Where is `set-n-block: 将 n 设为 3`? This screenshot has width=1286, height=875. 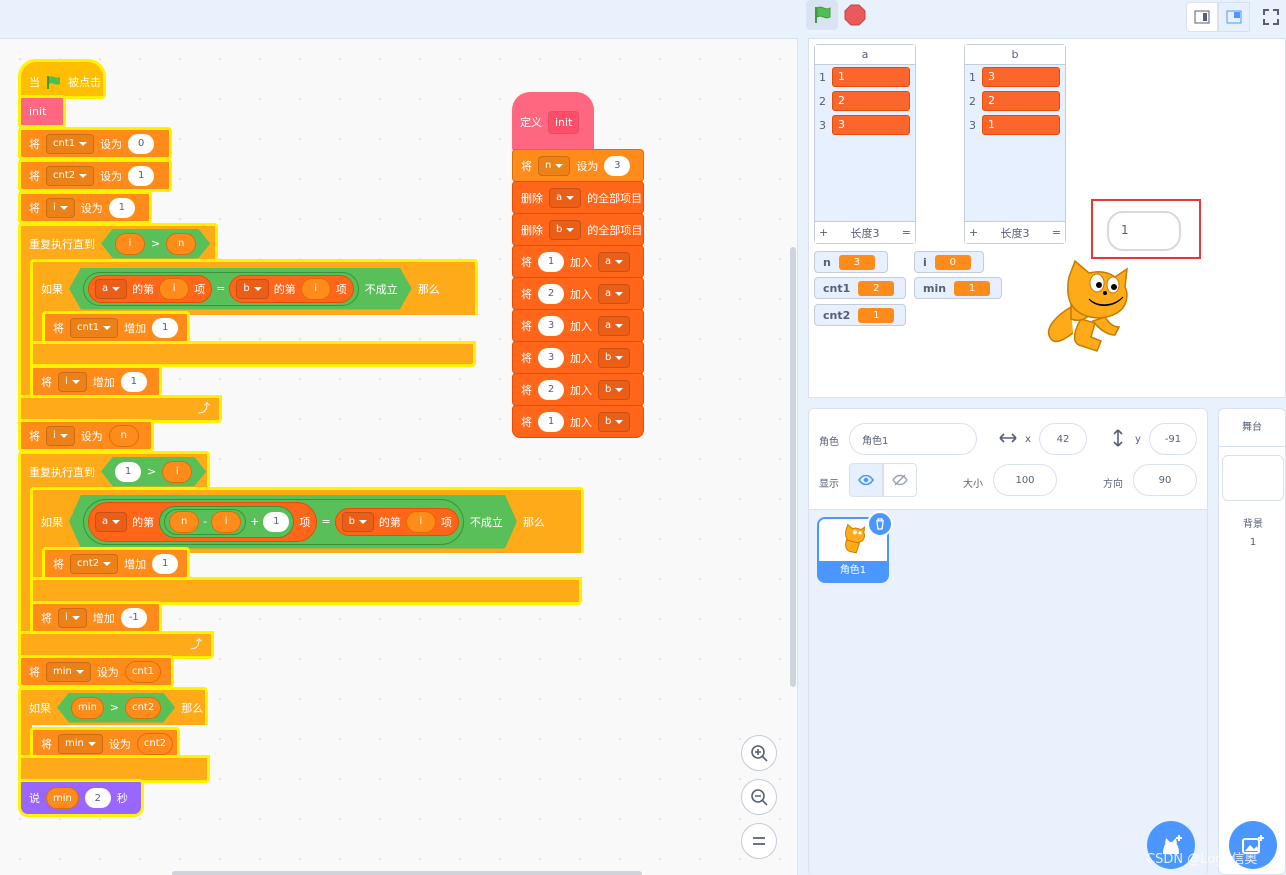 set-n-block: 将 n 设为 3 is located at coordinates (578, 165).